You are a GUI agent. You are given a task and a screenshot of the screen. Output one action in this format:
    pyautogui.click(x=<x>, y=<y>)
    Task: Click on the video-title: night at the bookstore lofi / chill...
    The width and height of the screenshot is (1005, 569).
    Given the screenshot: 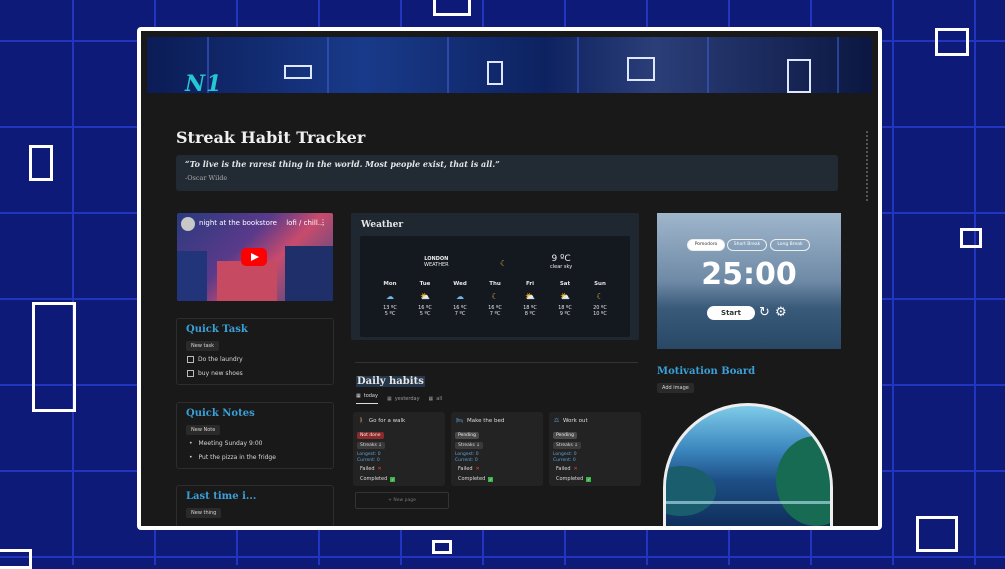 What is the action you would take?
    pyautogui.click(x=261, y=223)
    